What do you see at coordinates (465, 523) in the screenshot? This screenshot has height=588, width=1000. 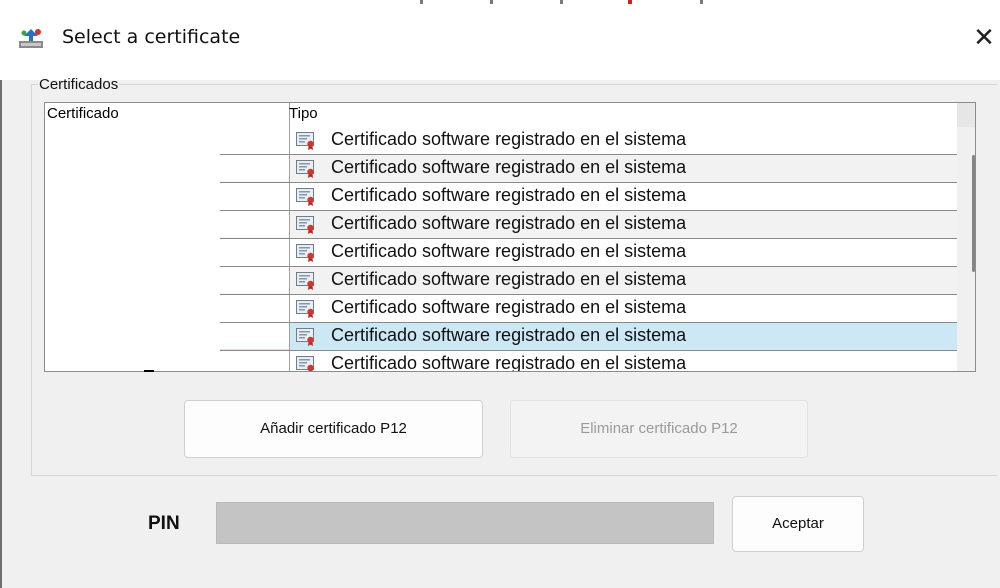 I see `pin-input` at bounding box center [465, 523].